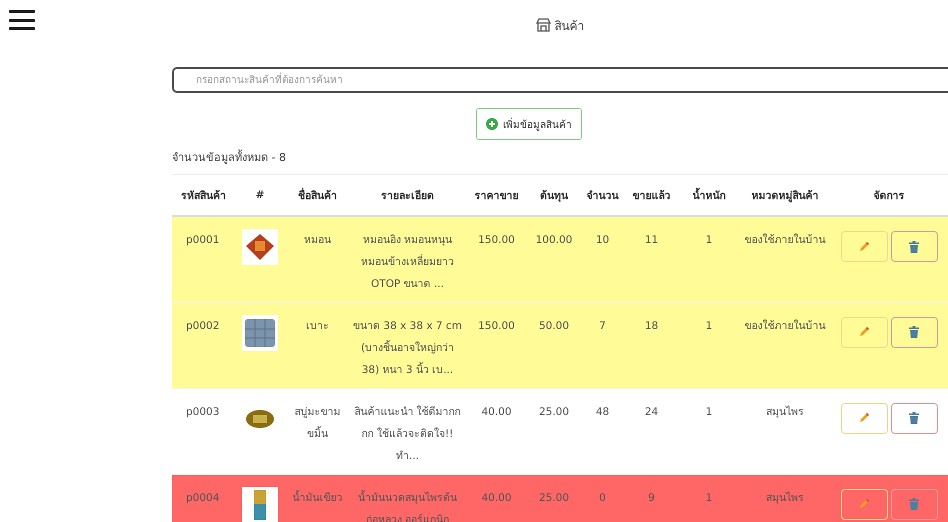  What do you see at coordinates (543, 25) in the screenshot?
I see `store-icon` at bounding box center [543, 25].